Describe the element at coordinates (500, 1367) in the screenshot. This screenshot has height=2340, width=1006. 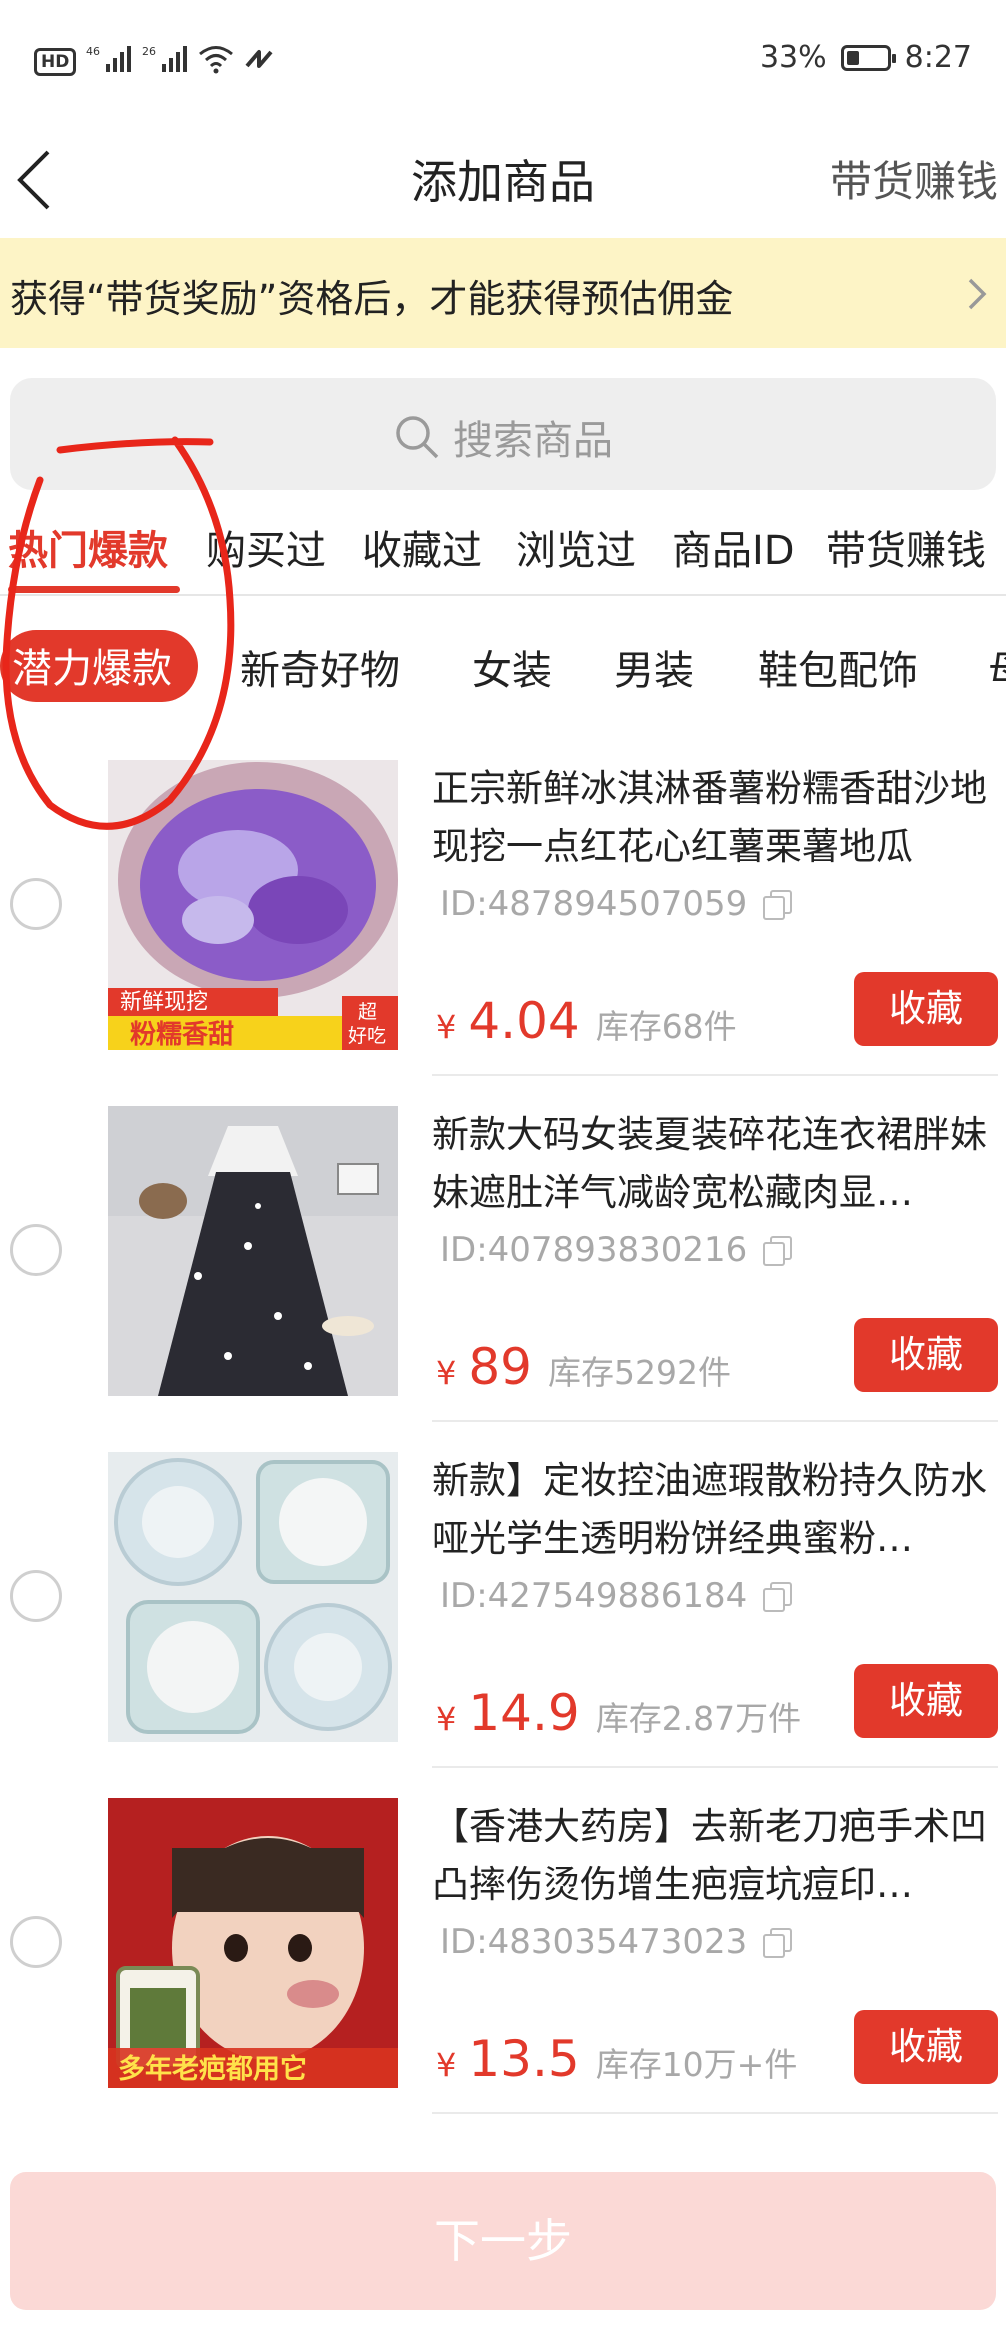
I see `price: 89` at that location.